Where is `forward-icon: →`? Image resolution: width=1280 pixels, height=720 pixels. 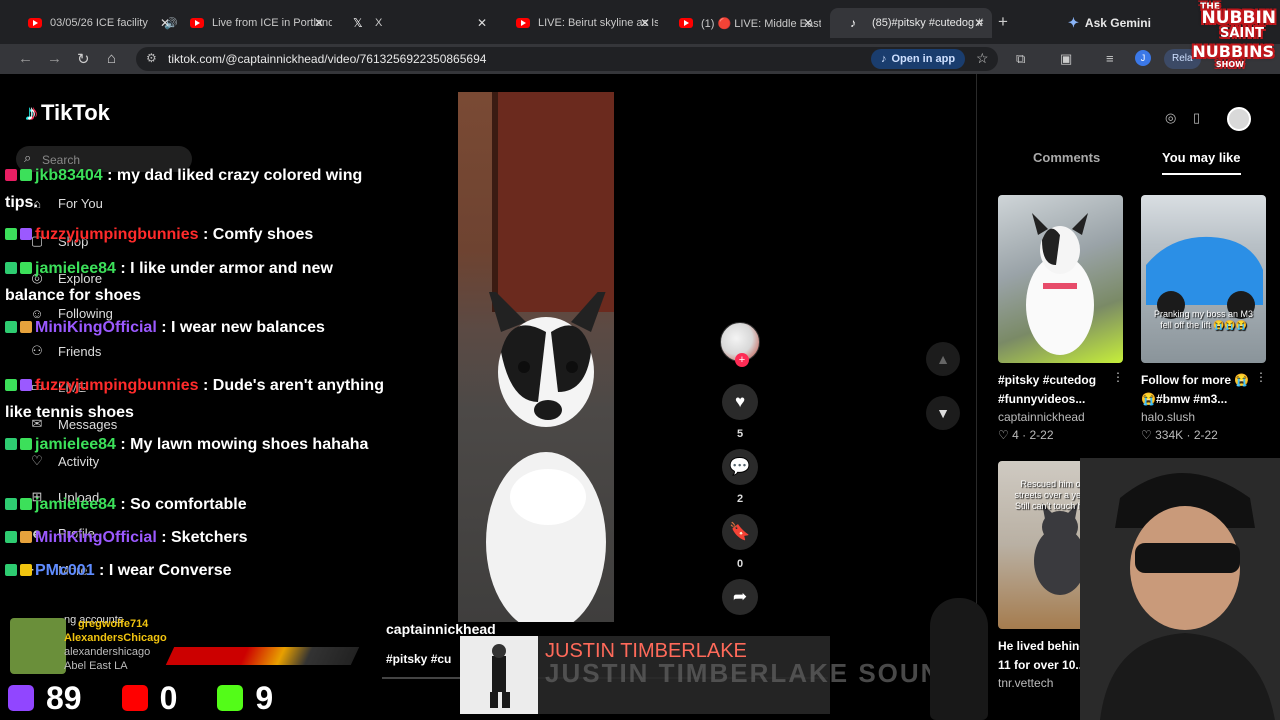
forward-icon: → is located at coordinates (54, 58).